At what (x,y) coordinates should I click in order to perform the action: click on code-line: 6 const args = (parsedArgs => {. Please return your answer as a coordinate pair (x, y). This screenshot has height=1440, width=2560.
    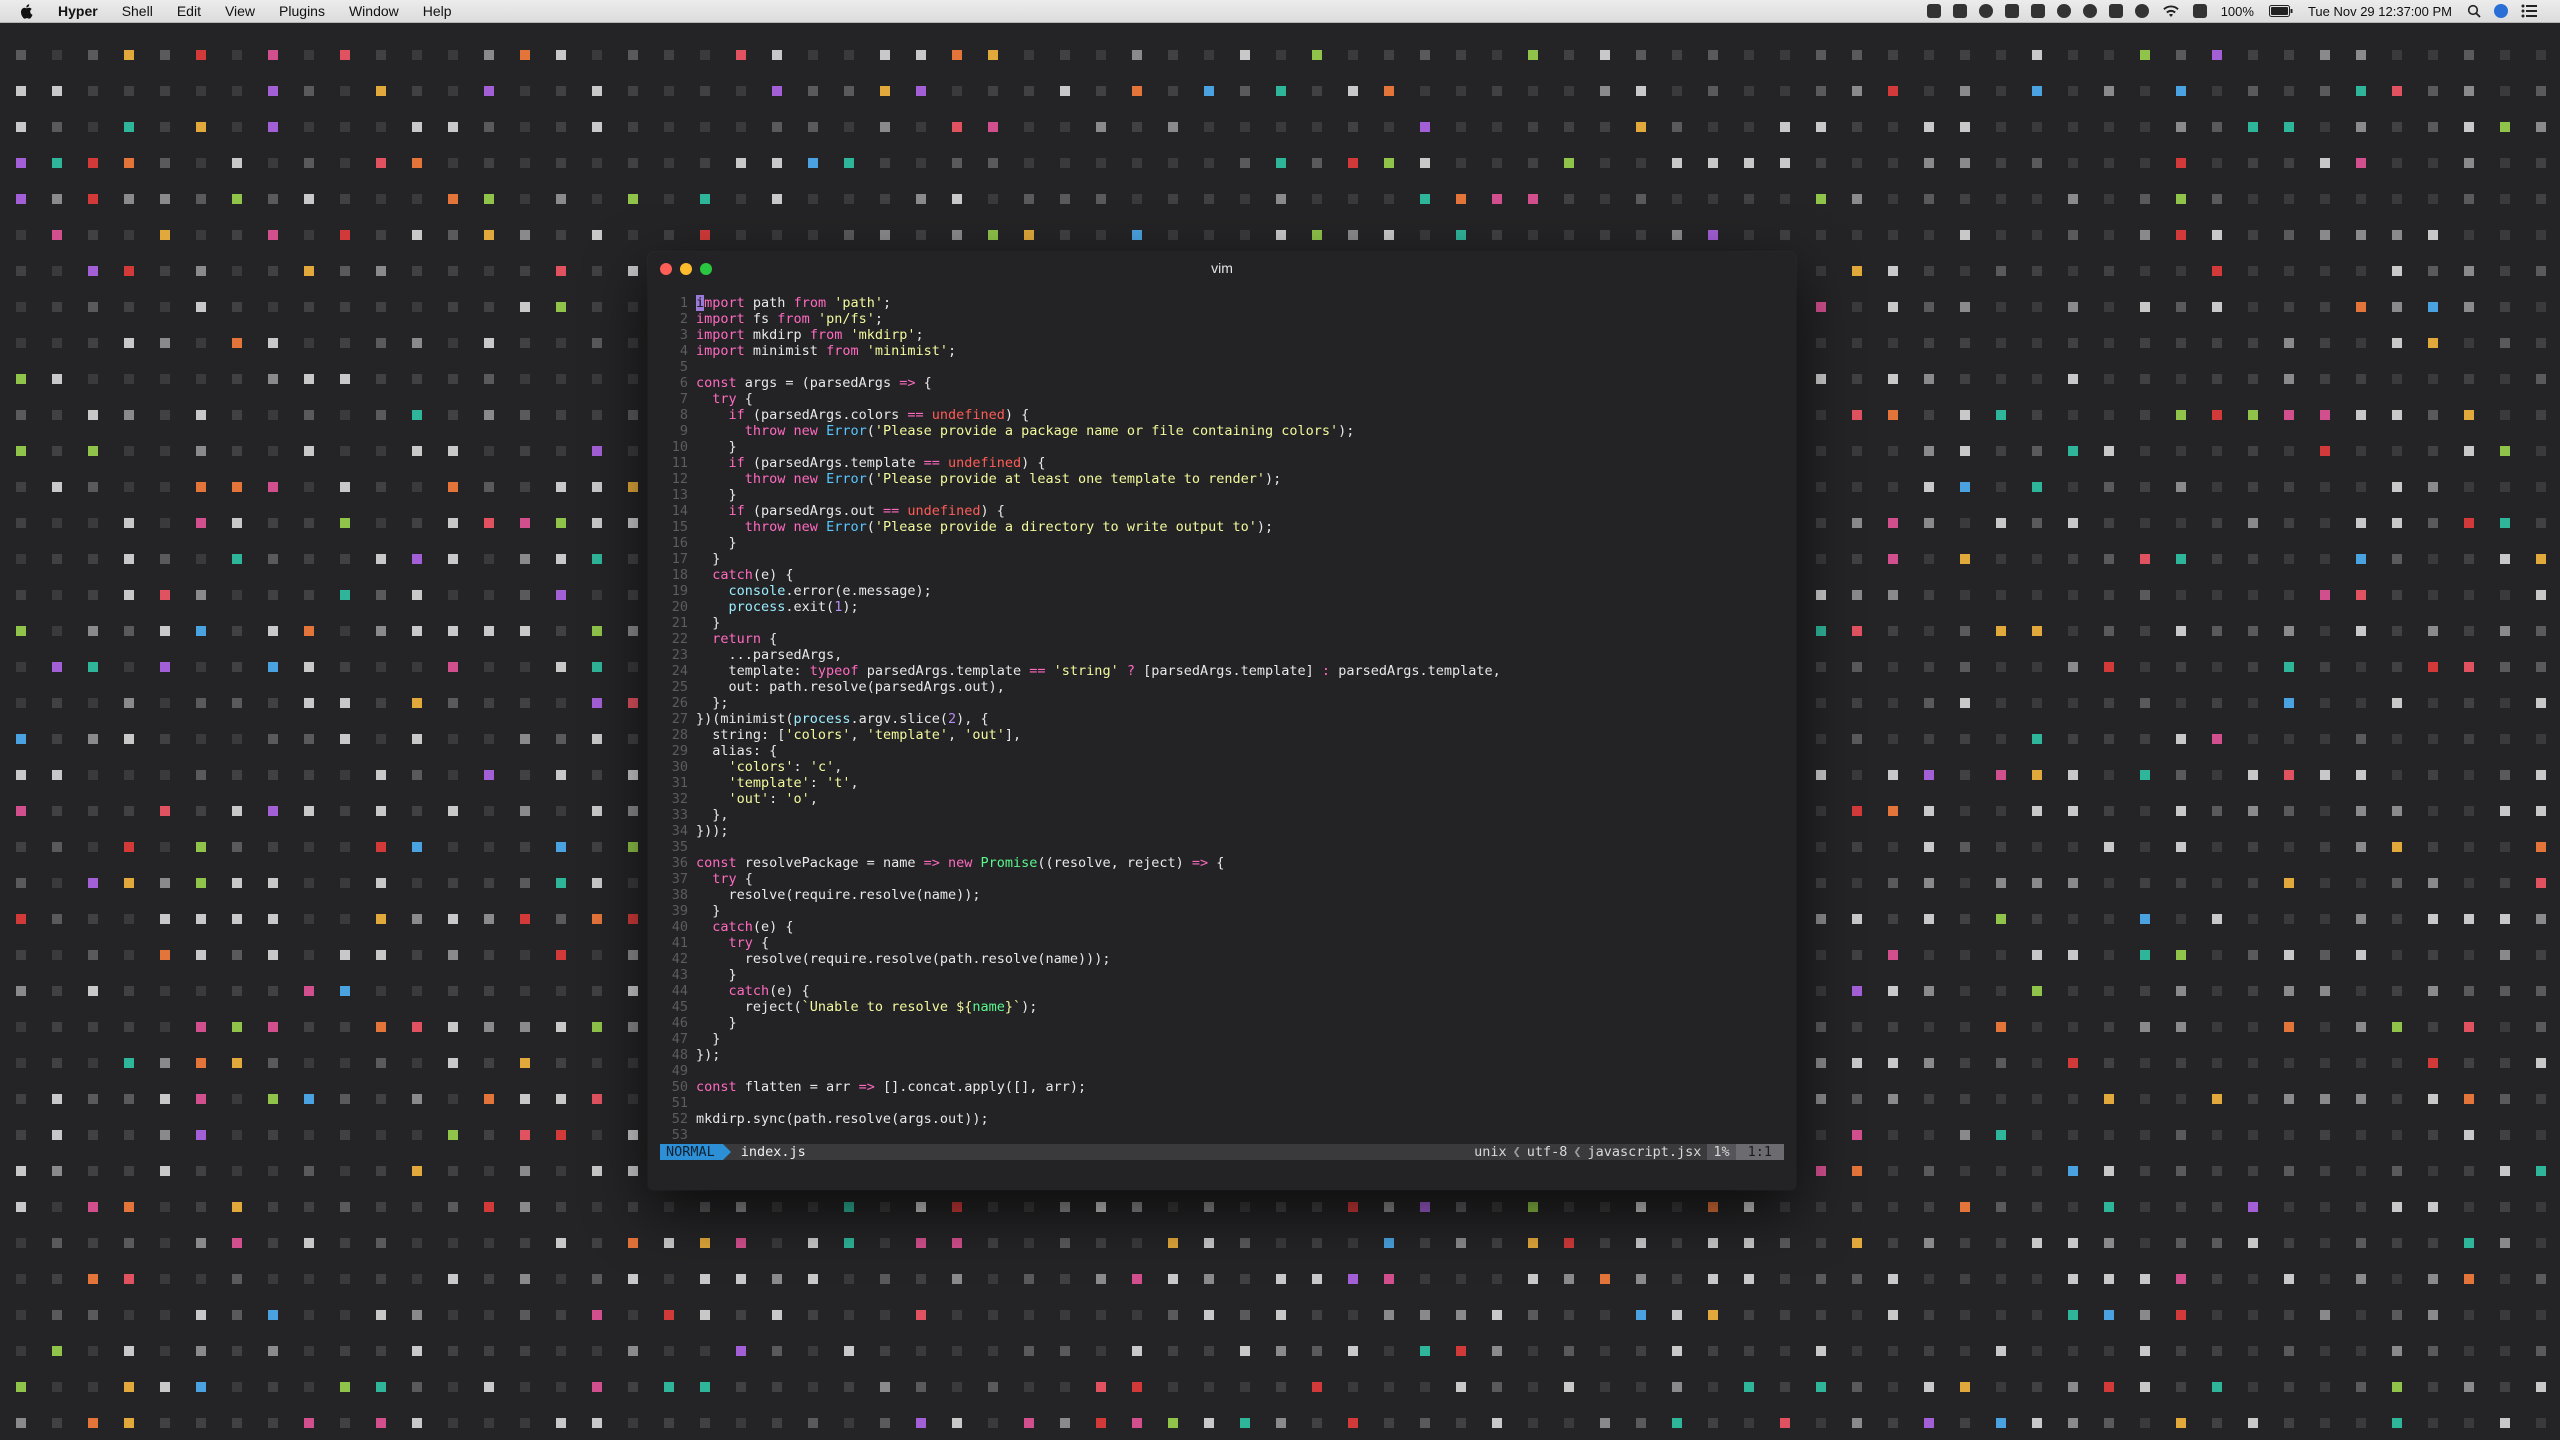
    Looking at the image, I should click on (1222, 383).